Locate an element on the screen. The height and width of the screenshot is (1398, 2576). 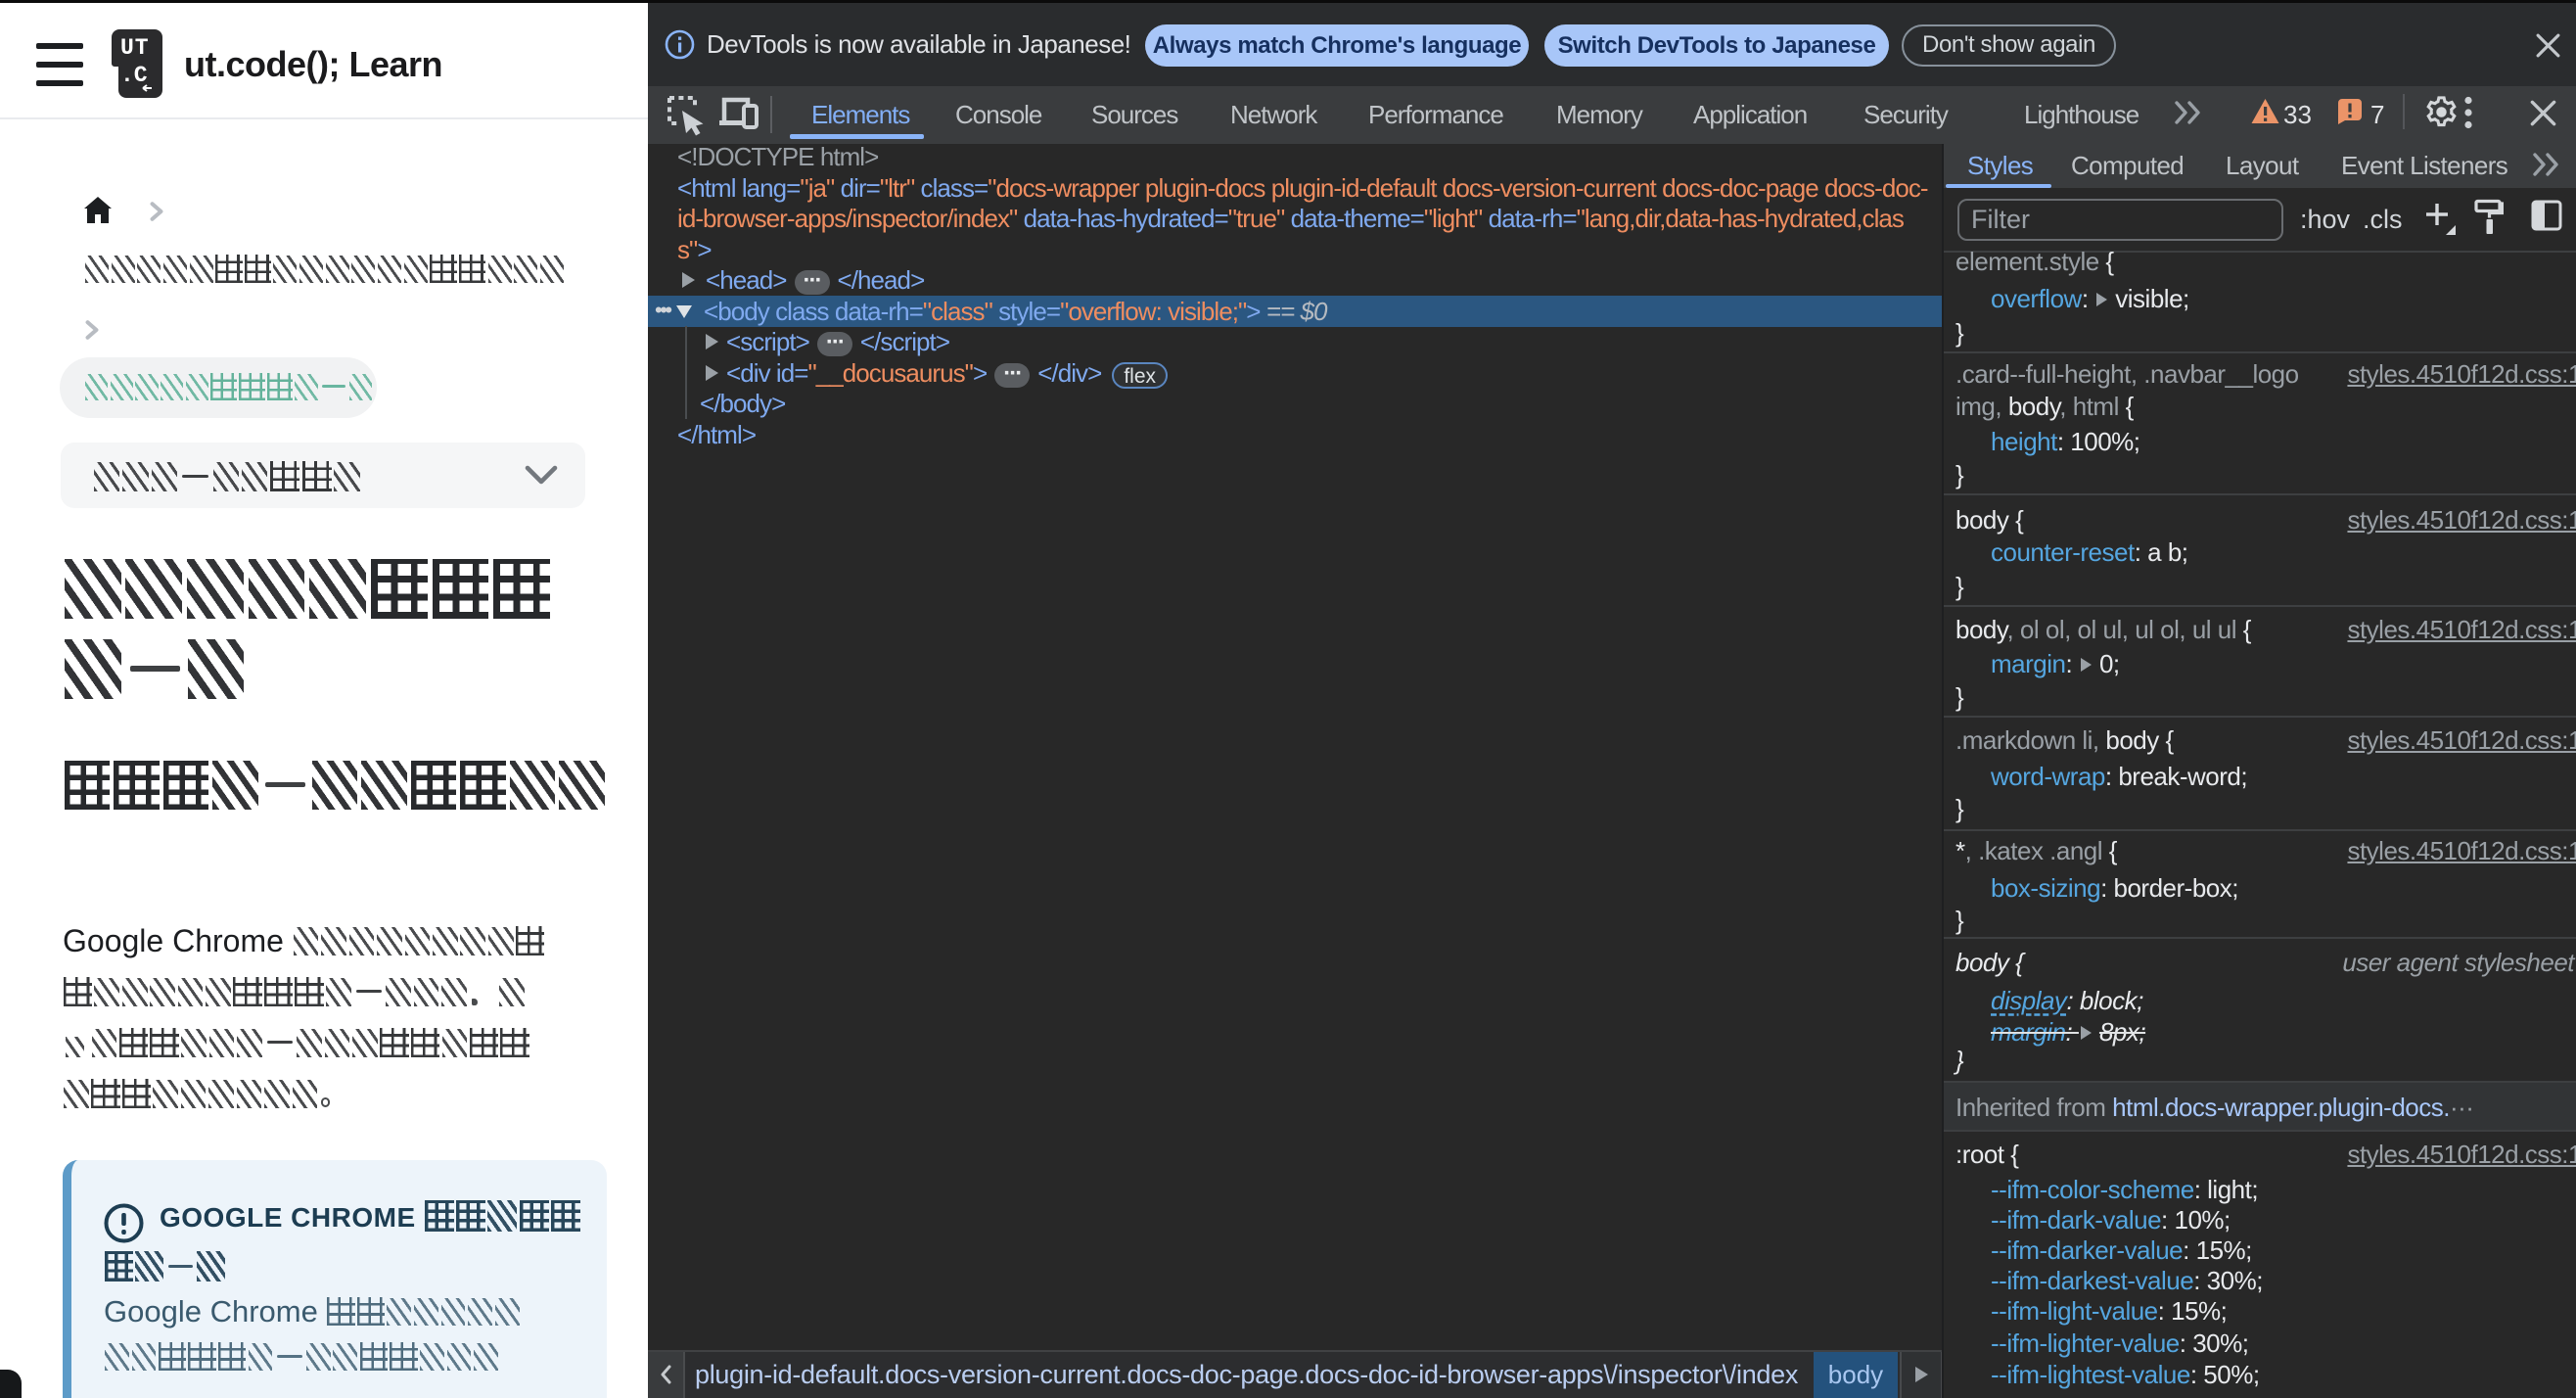
svg-text: UT is located at coordinates (135, 48).